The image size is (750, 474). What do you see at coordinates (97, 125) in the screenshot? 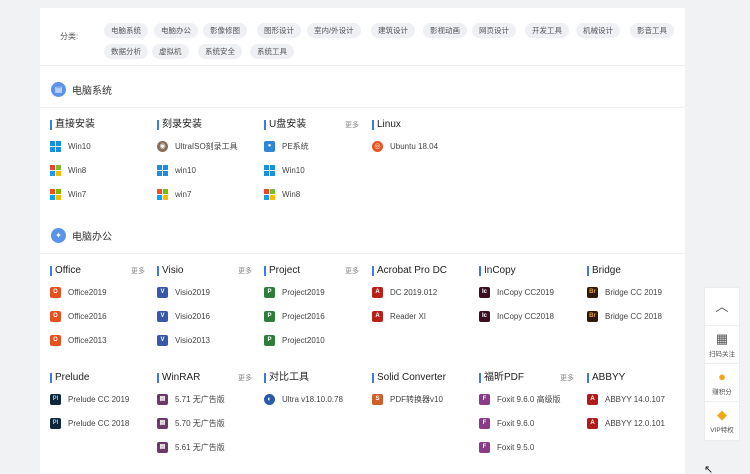
I see `group-title: 直接安装` at bounding box center [97, 125].